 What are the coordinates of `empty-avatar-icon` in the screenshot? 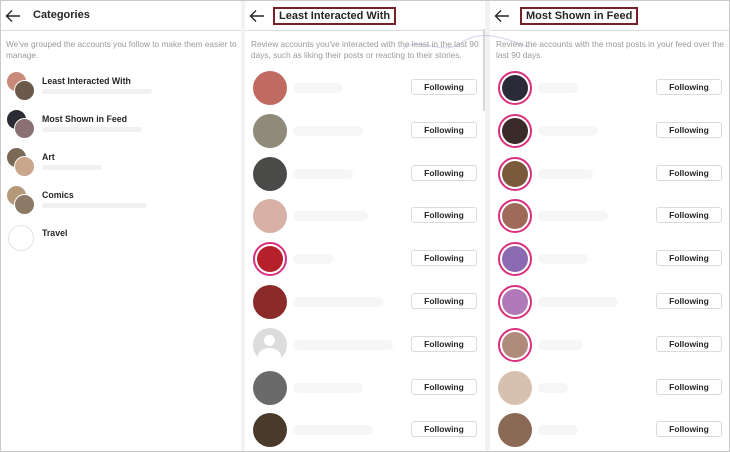 It's located at (21, 238).